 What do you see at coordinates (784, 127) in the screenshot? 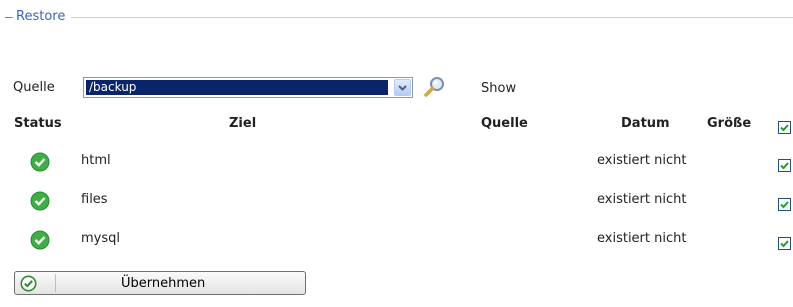
I see `select-all-checkbox` at bounding box center [784, 127].